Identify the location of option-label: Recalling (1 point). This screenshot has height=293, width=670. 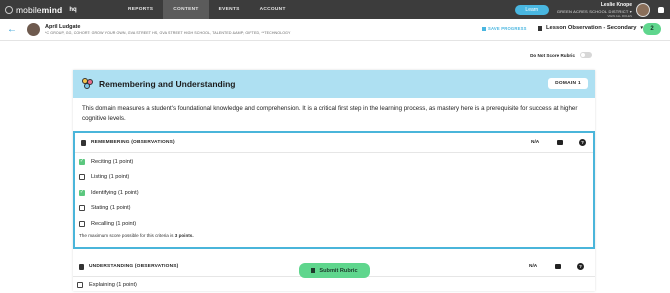
(114, 223).